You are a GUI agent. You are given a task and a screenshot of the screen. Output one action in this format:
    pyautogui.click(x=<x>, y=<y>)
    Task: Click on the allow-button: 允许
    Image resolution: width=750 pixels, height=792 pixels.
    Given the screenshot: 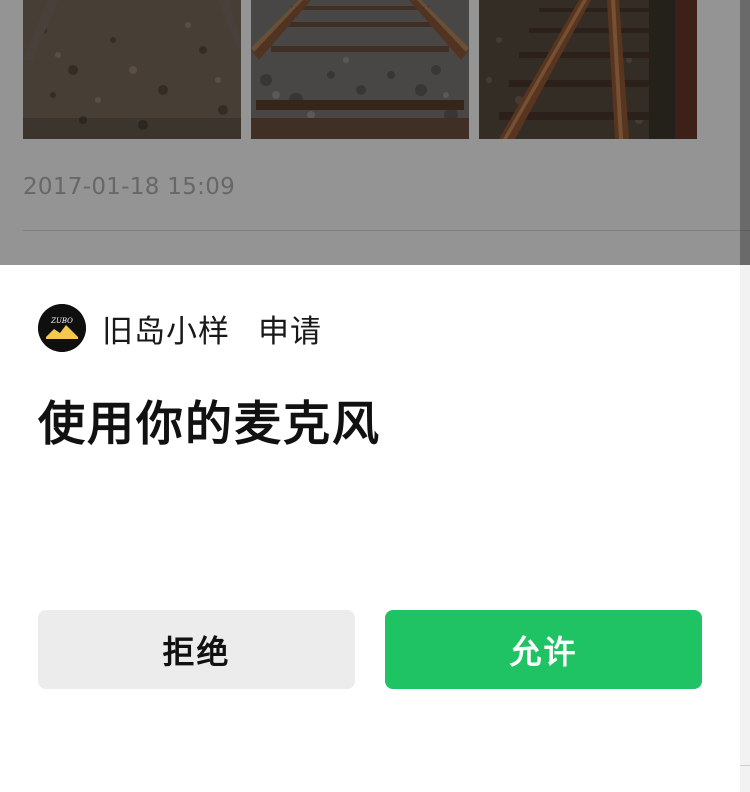 What is the action you would take?
    pyautogui.click(x=543, y=649)
    